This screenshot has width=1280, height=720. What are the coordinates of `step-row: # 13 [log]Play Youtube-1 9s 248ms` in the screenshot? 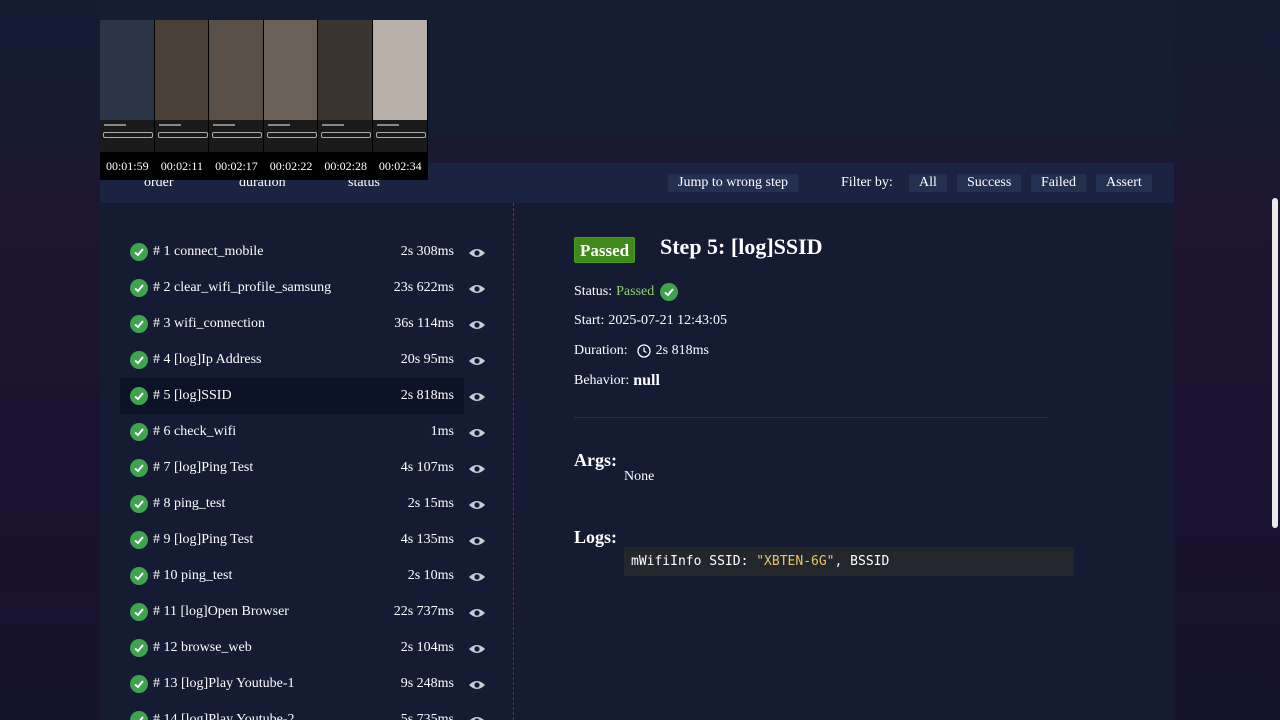 It's located at (292, 684).